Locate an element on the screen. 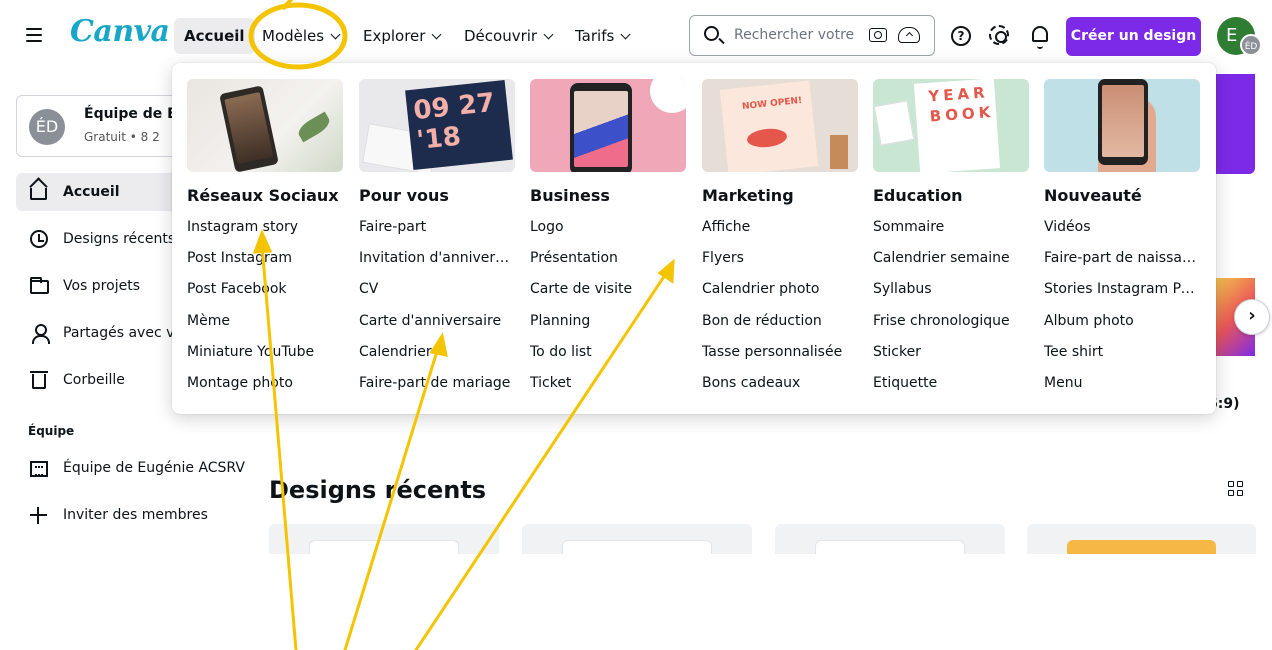 This screenshot has width=1272, height=650. search-icon is located at coordinates (711, 33).